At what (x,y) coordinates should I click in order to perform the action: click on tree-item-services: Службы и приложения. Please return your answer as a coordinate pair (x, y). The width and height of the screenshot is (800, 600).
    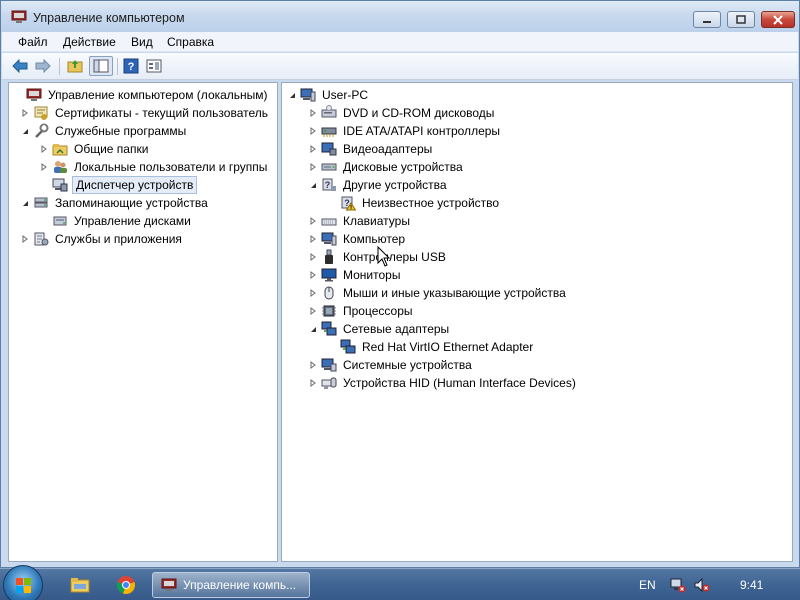
    Looking at the image, I should click on (102, 239).